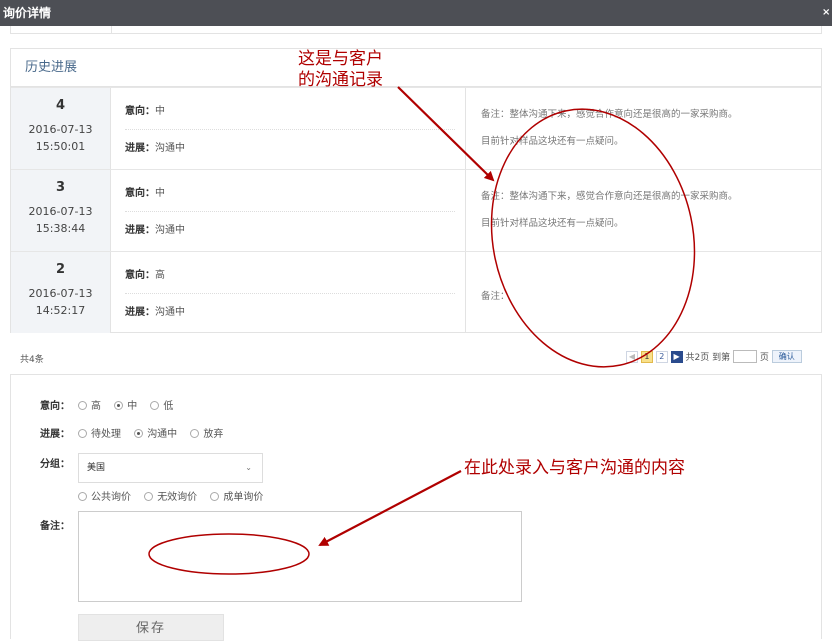  I want to click on history-record-index: 4 2016-07-13 15:50:01, so click(61, 128).